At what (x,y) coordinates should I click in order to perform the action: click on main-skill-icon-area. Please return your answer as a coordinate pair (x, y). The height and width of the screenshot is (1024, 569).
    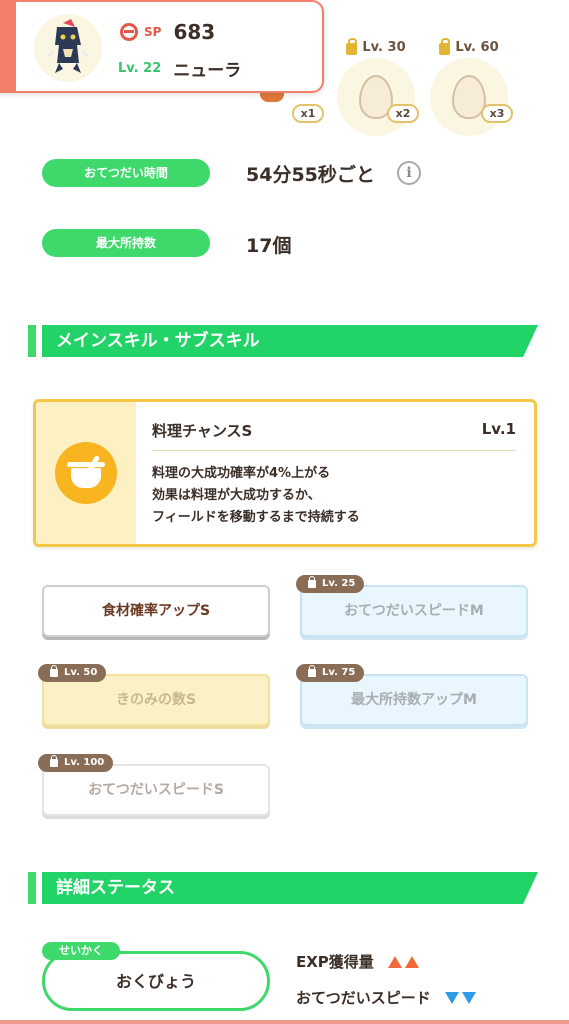
    Looking at the image, I should click on (86, 473).